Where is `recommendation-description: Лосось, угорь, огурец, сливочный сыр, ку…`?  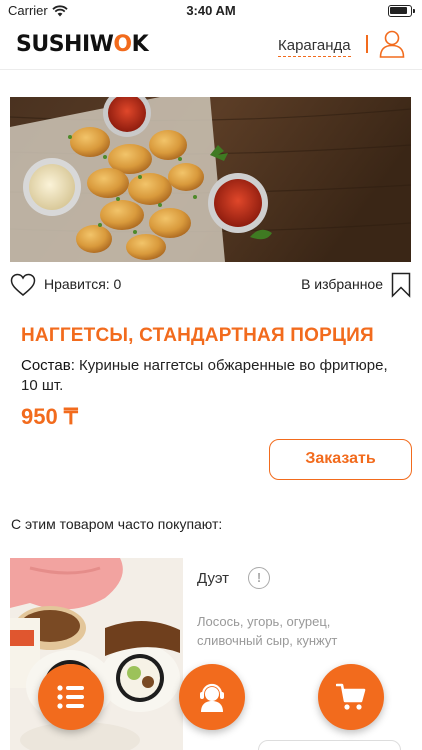
recommendation-description: Лосось, угорь, огурец, сливочный сыр, ку… is located at coordinates (267, 631).